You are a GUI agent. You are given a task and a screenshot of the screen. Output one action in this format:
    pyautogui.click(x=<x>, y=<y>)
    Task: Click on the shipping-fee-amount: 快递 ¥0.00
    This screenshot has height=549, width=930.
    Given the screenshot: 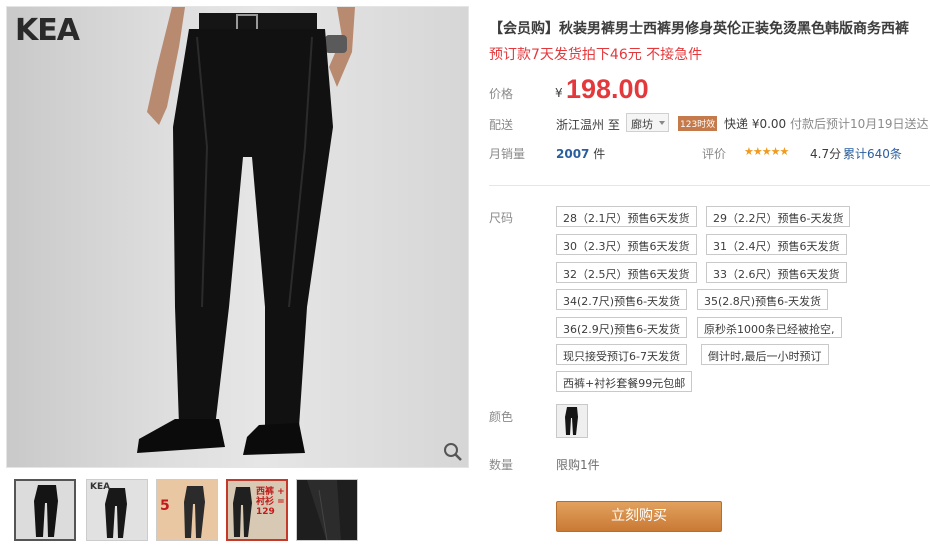 What is the action you would take?
    pyautogui.click(x=755, y=124)
    